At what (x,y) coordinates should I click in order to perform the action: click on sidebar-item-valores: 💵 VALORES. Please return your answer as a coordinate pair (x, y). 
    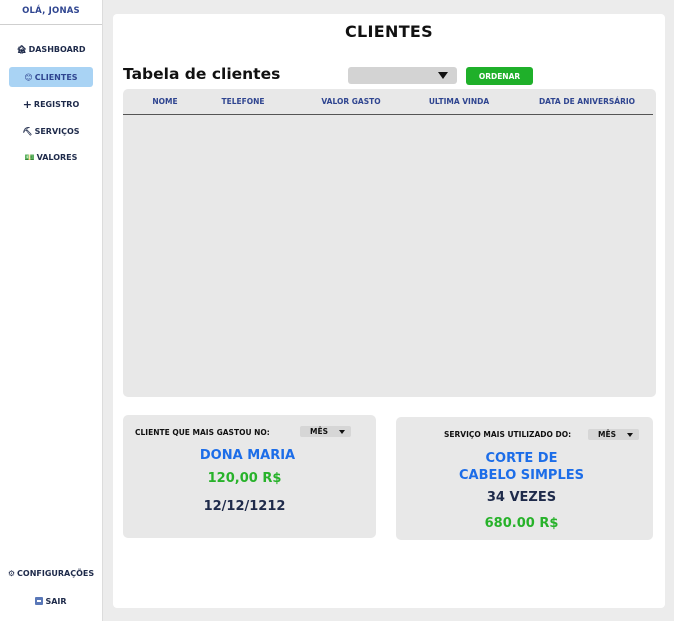
    Looking at the image, I should click on (51, 157).